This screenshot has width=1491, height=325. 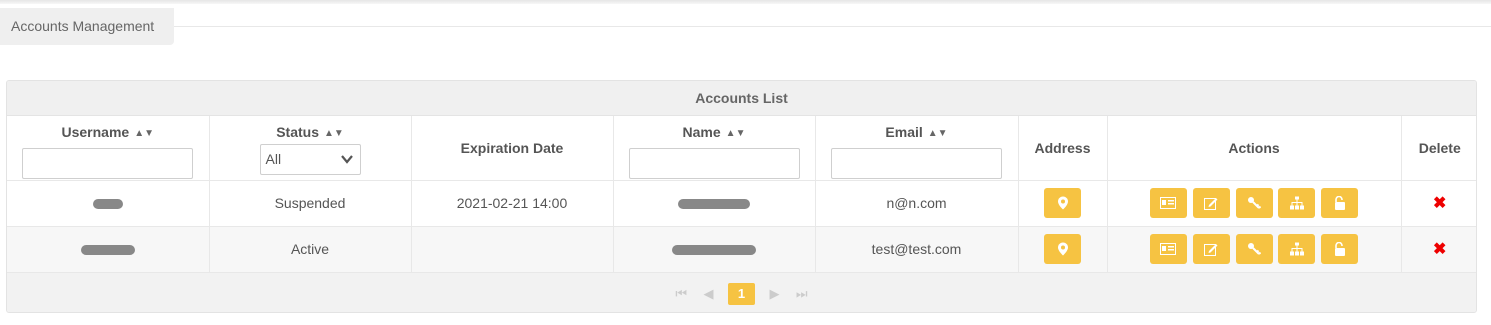 What do you see at coordinates (512, 203) in the screenshot?
I see `expiration-cell: 2021-02-21 14:00` at bounding box center [512, 203].